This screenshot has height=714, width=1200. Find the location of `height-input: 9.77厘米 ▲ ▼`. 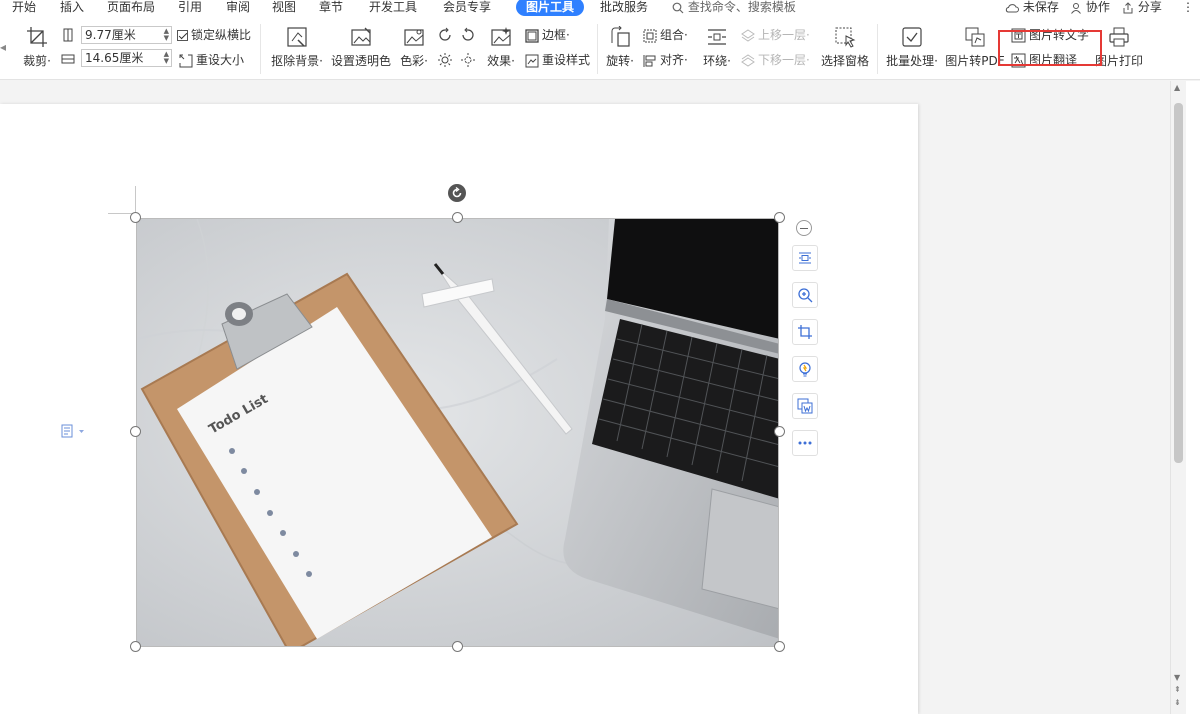

height-input: 9.77厘米 ▲ ▼ is located at coordinates (126, 35).